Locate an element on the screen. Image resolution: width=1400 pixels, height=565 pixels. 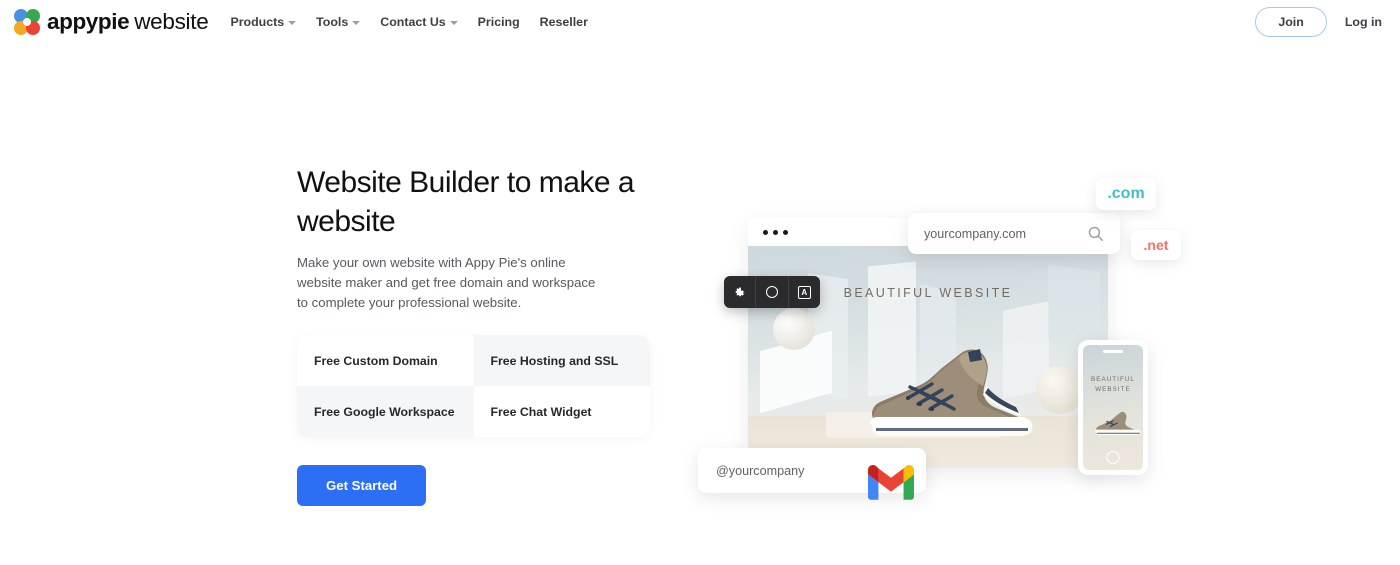
nav-item-reseller: Reseller is located at coordinates (564, 22).